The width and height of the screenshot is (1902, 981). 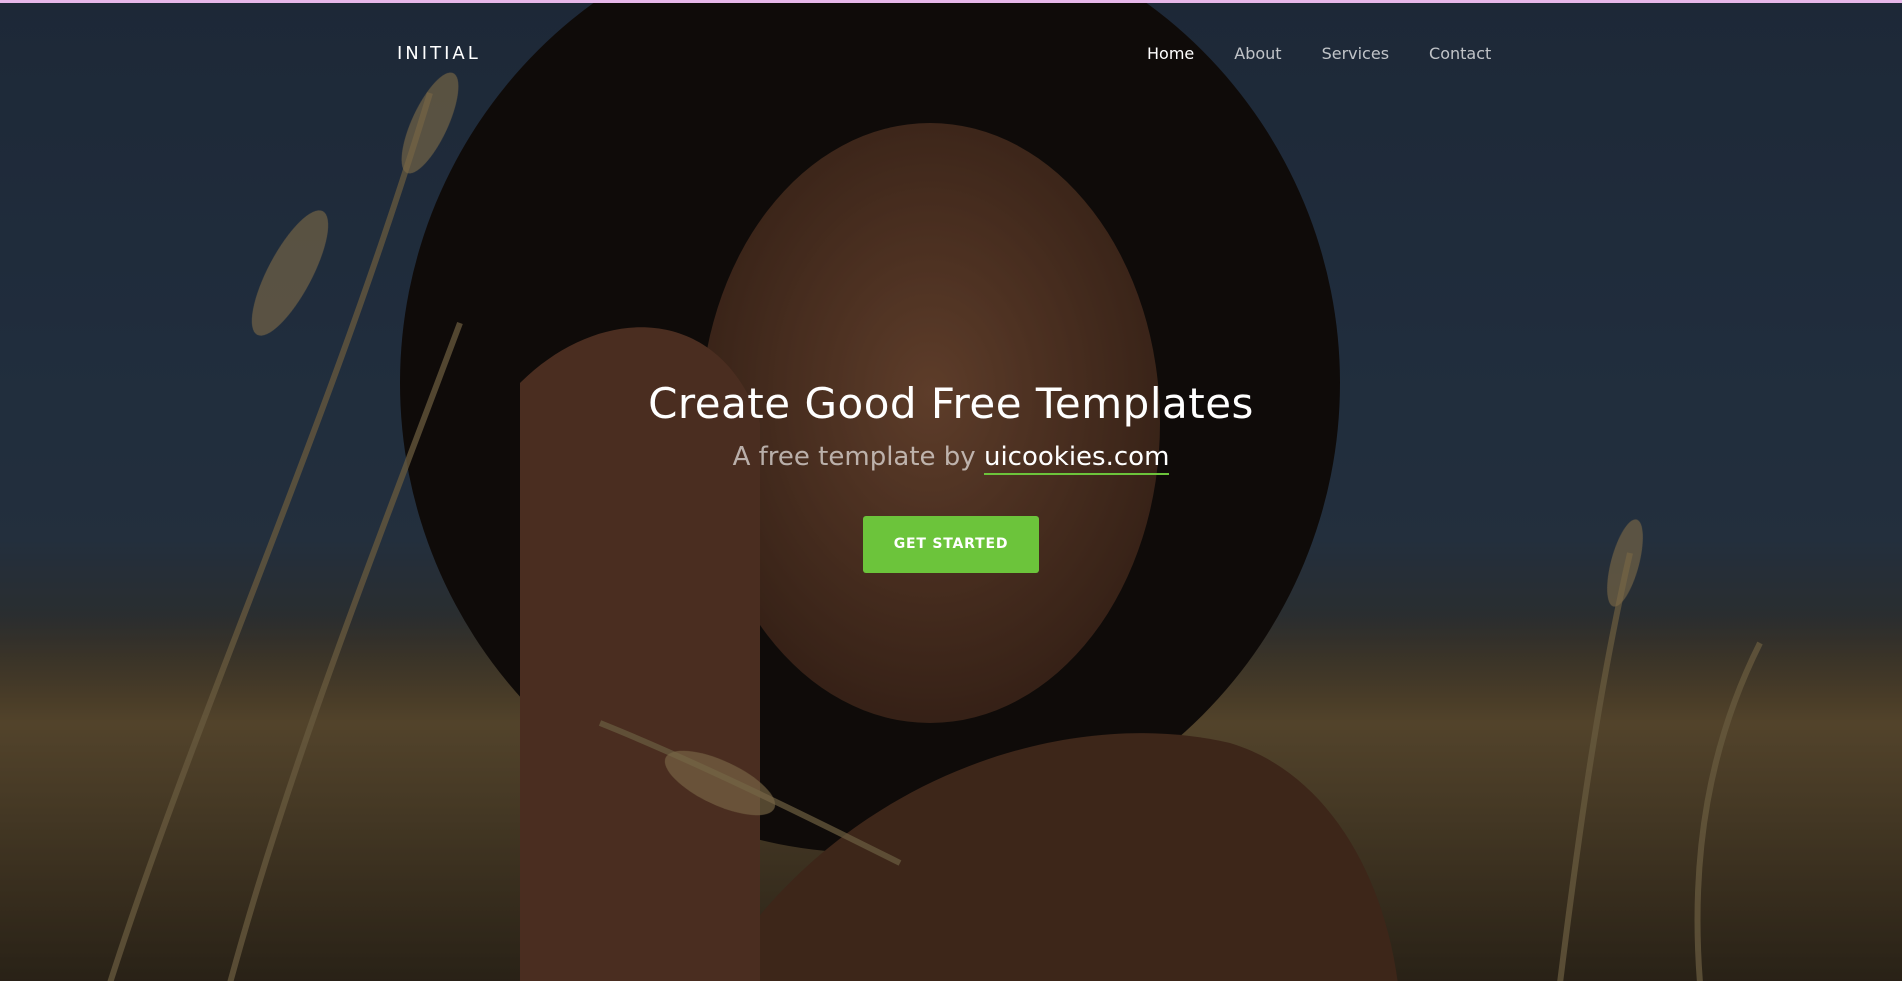 I want to click on uicookies-link: uicookies.com, so click(x=1076, y=458).